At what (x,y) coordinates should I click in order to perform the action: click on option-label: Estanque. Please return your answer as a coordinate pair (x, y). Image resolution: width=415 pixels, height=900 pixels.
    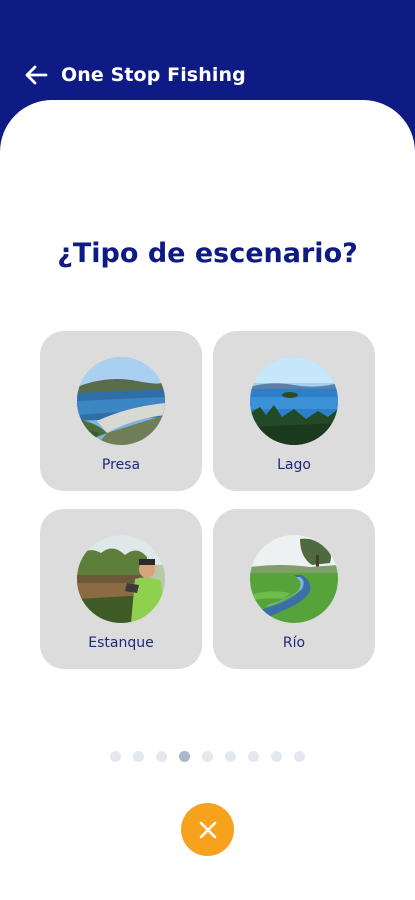
    Looking at the image, I should click on (121, 643).